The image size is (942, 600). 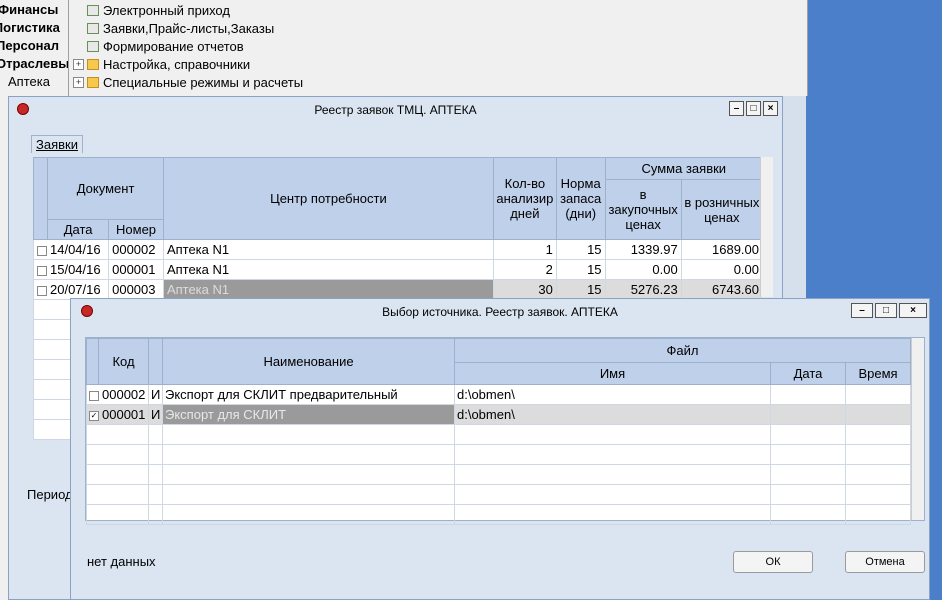 I want to click on tree-item: + Настройка, справочники, so click(x=161, y=64).